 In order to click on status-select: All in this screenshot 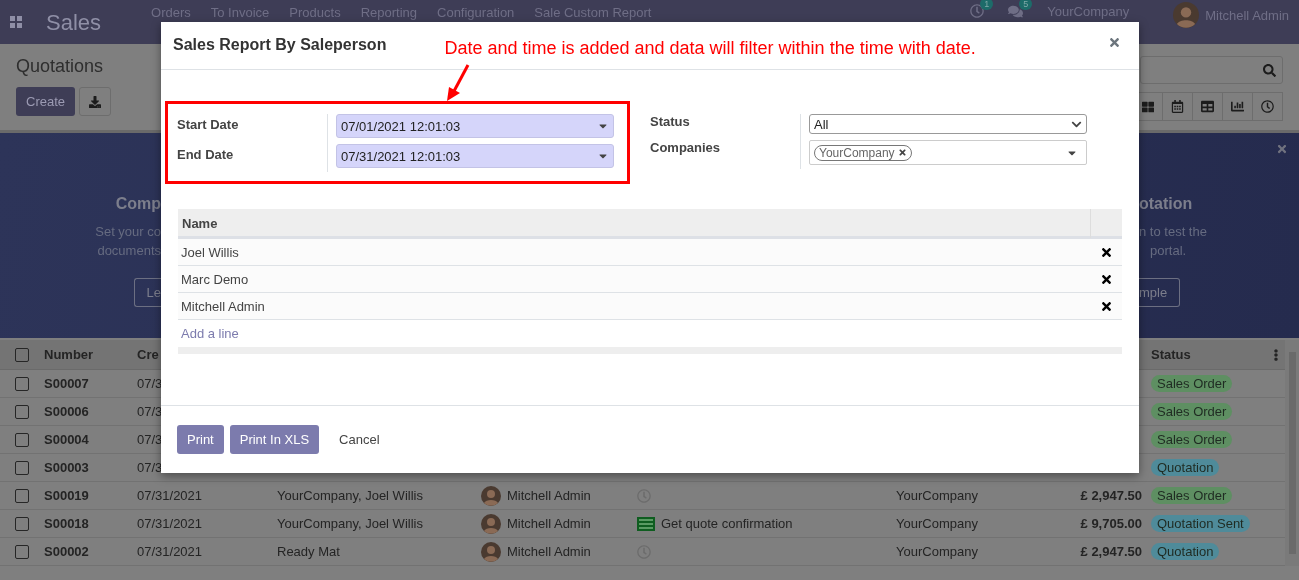, I will do `click(948, 124)`.